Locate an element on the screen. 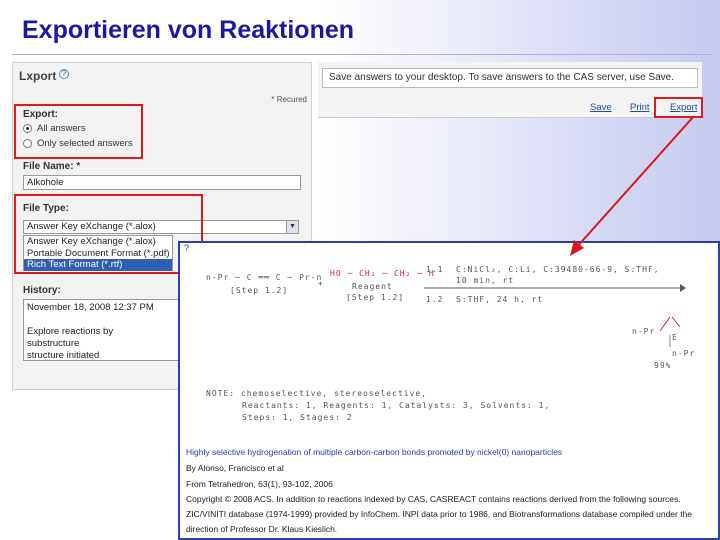 The width and height of the screenshot is (720, 540). plus-sign: + is located at coordinates (321, 283).